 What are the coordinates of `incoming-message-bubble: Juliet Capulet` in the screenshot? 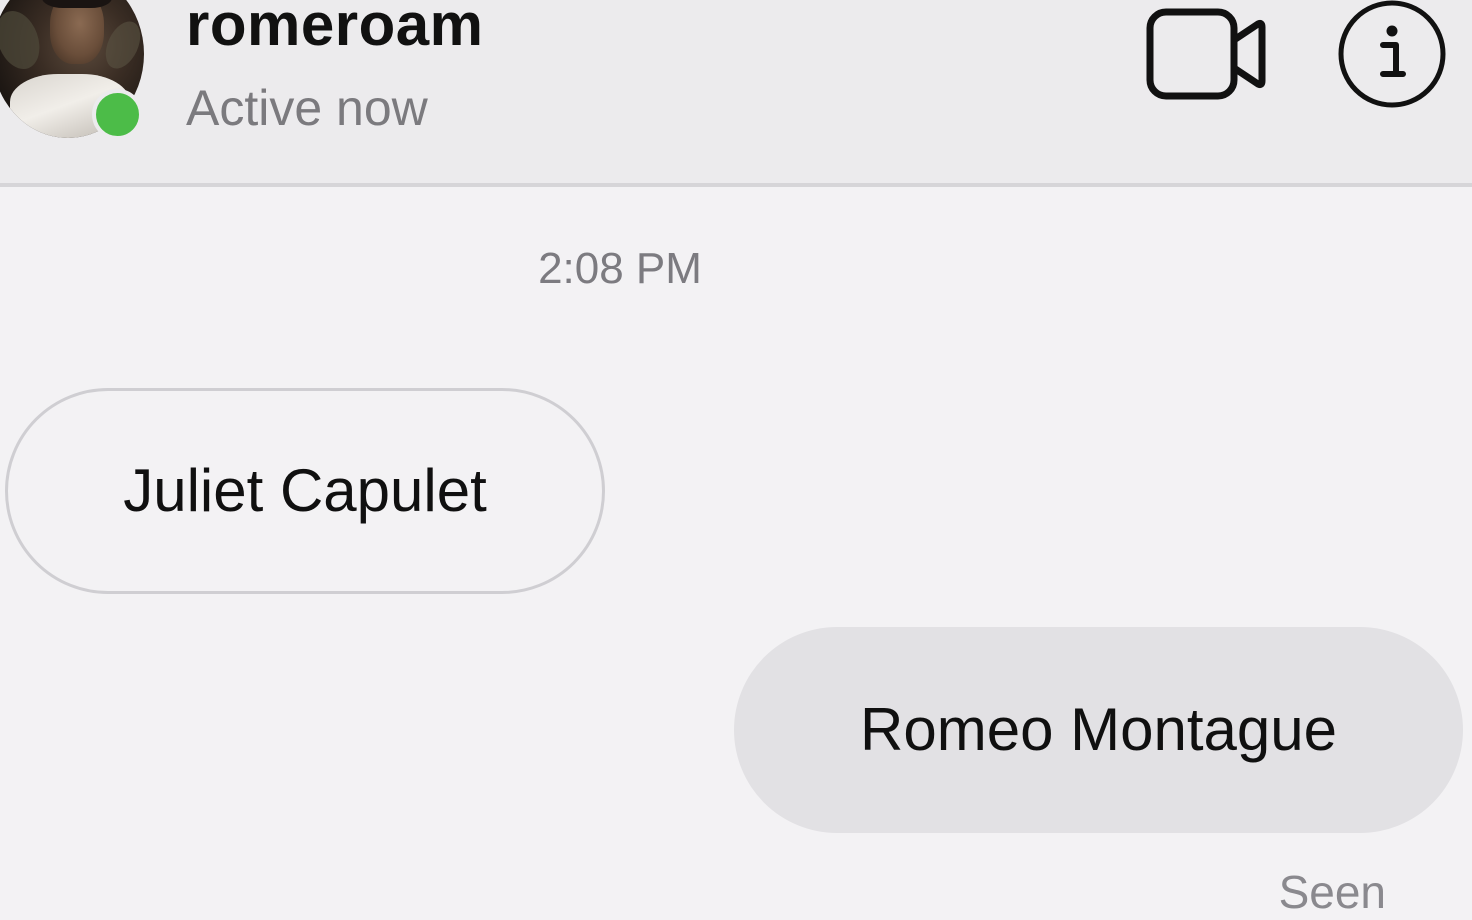 It's located at (305, 491).